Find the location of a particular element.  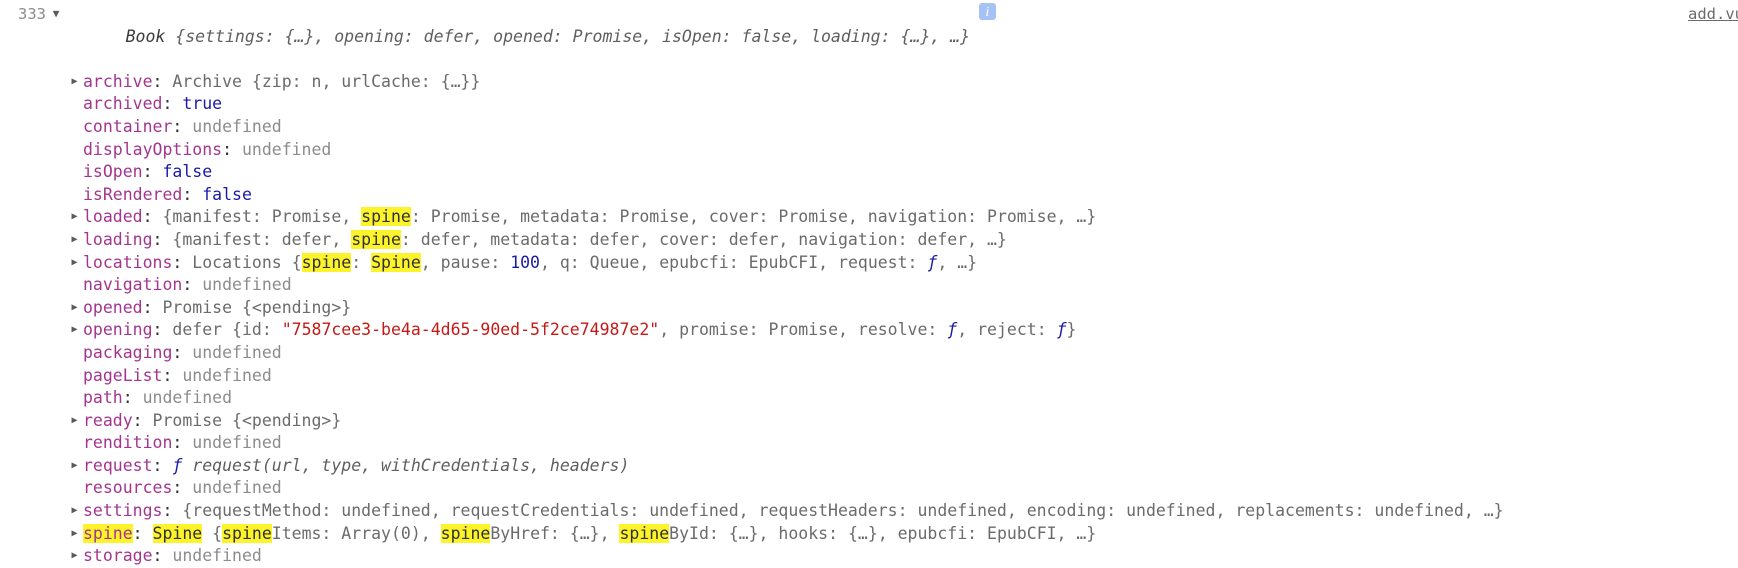

property-row: displayOptions: undefined is located at coordinates (902, 150).